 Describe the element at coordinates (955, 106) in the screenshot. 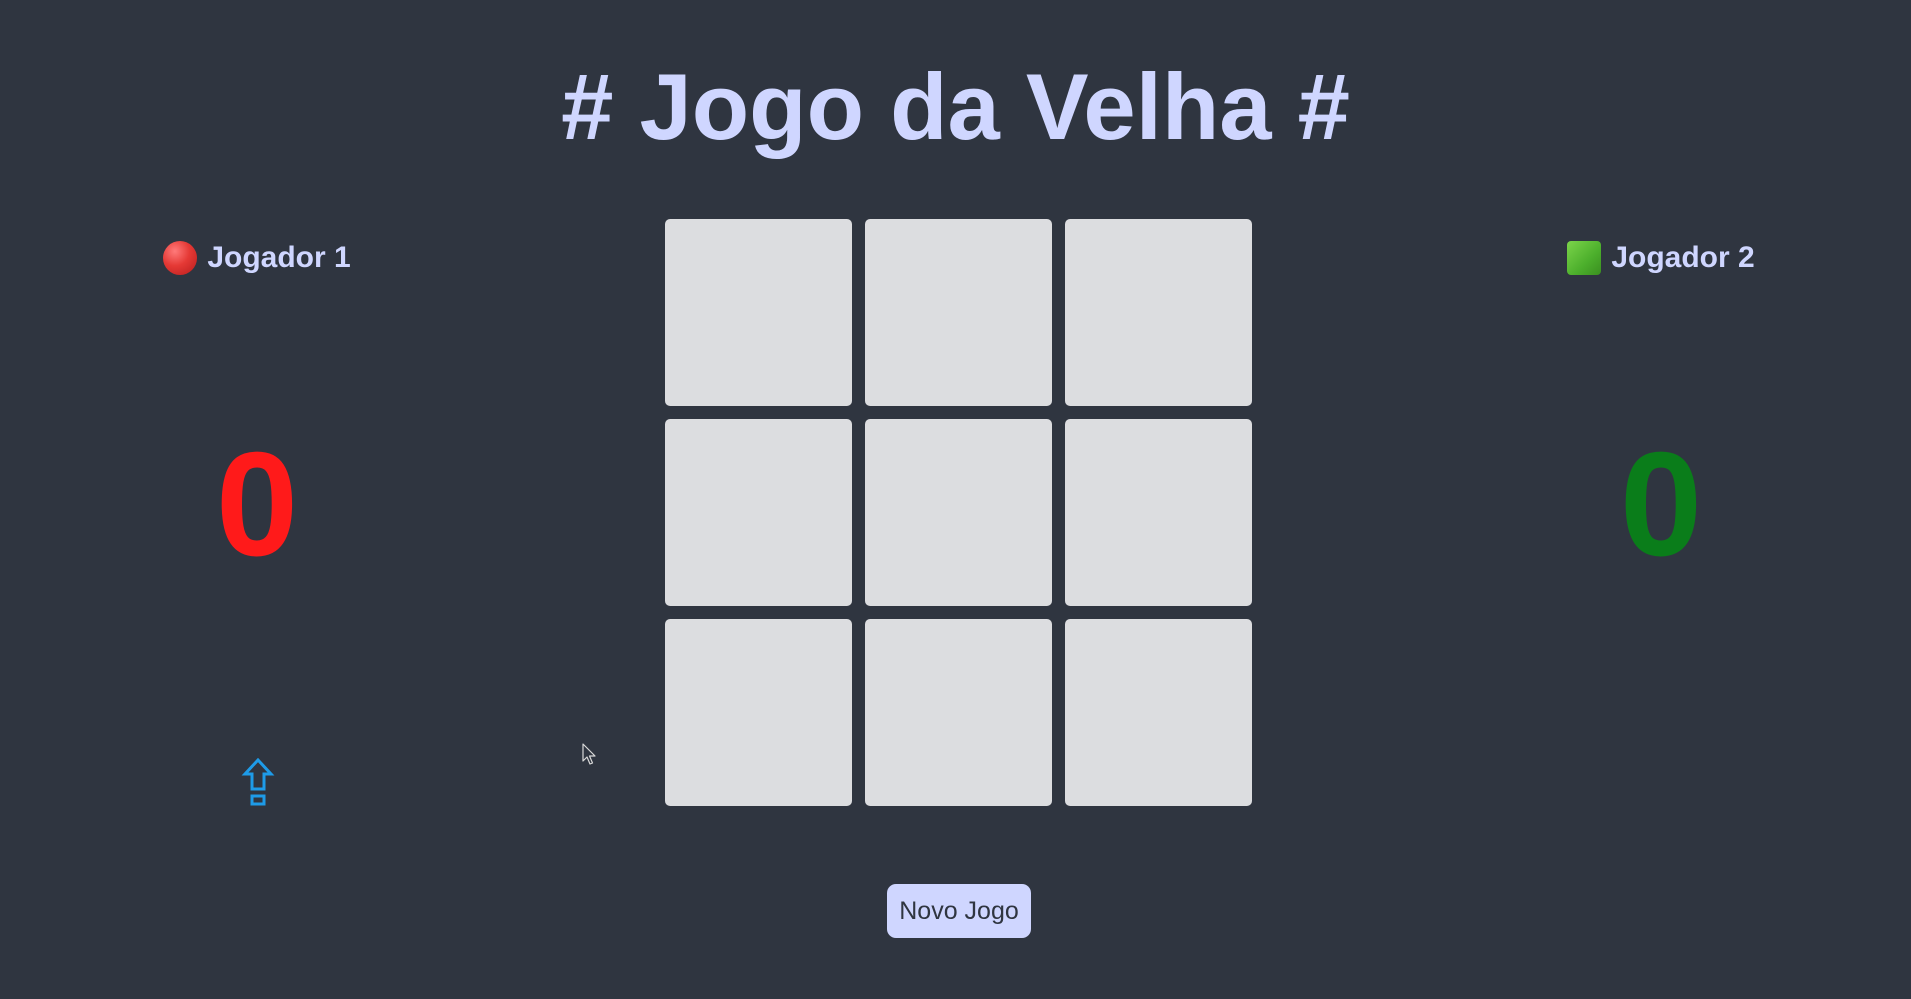

I see `page-title: # Jogo da Velha #` at that location.